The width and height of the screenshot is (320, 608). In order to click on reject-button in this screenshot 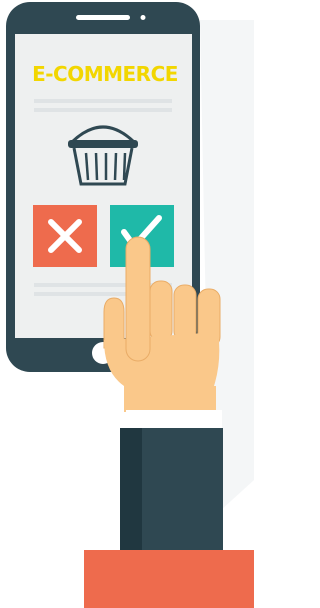, I will do `click(65, 236)`.